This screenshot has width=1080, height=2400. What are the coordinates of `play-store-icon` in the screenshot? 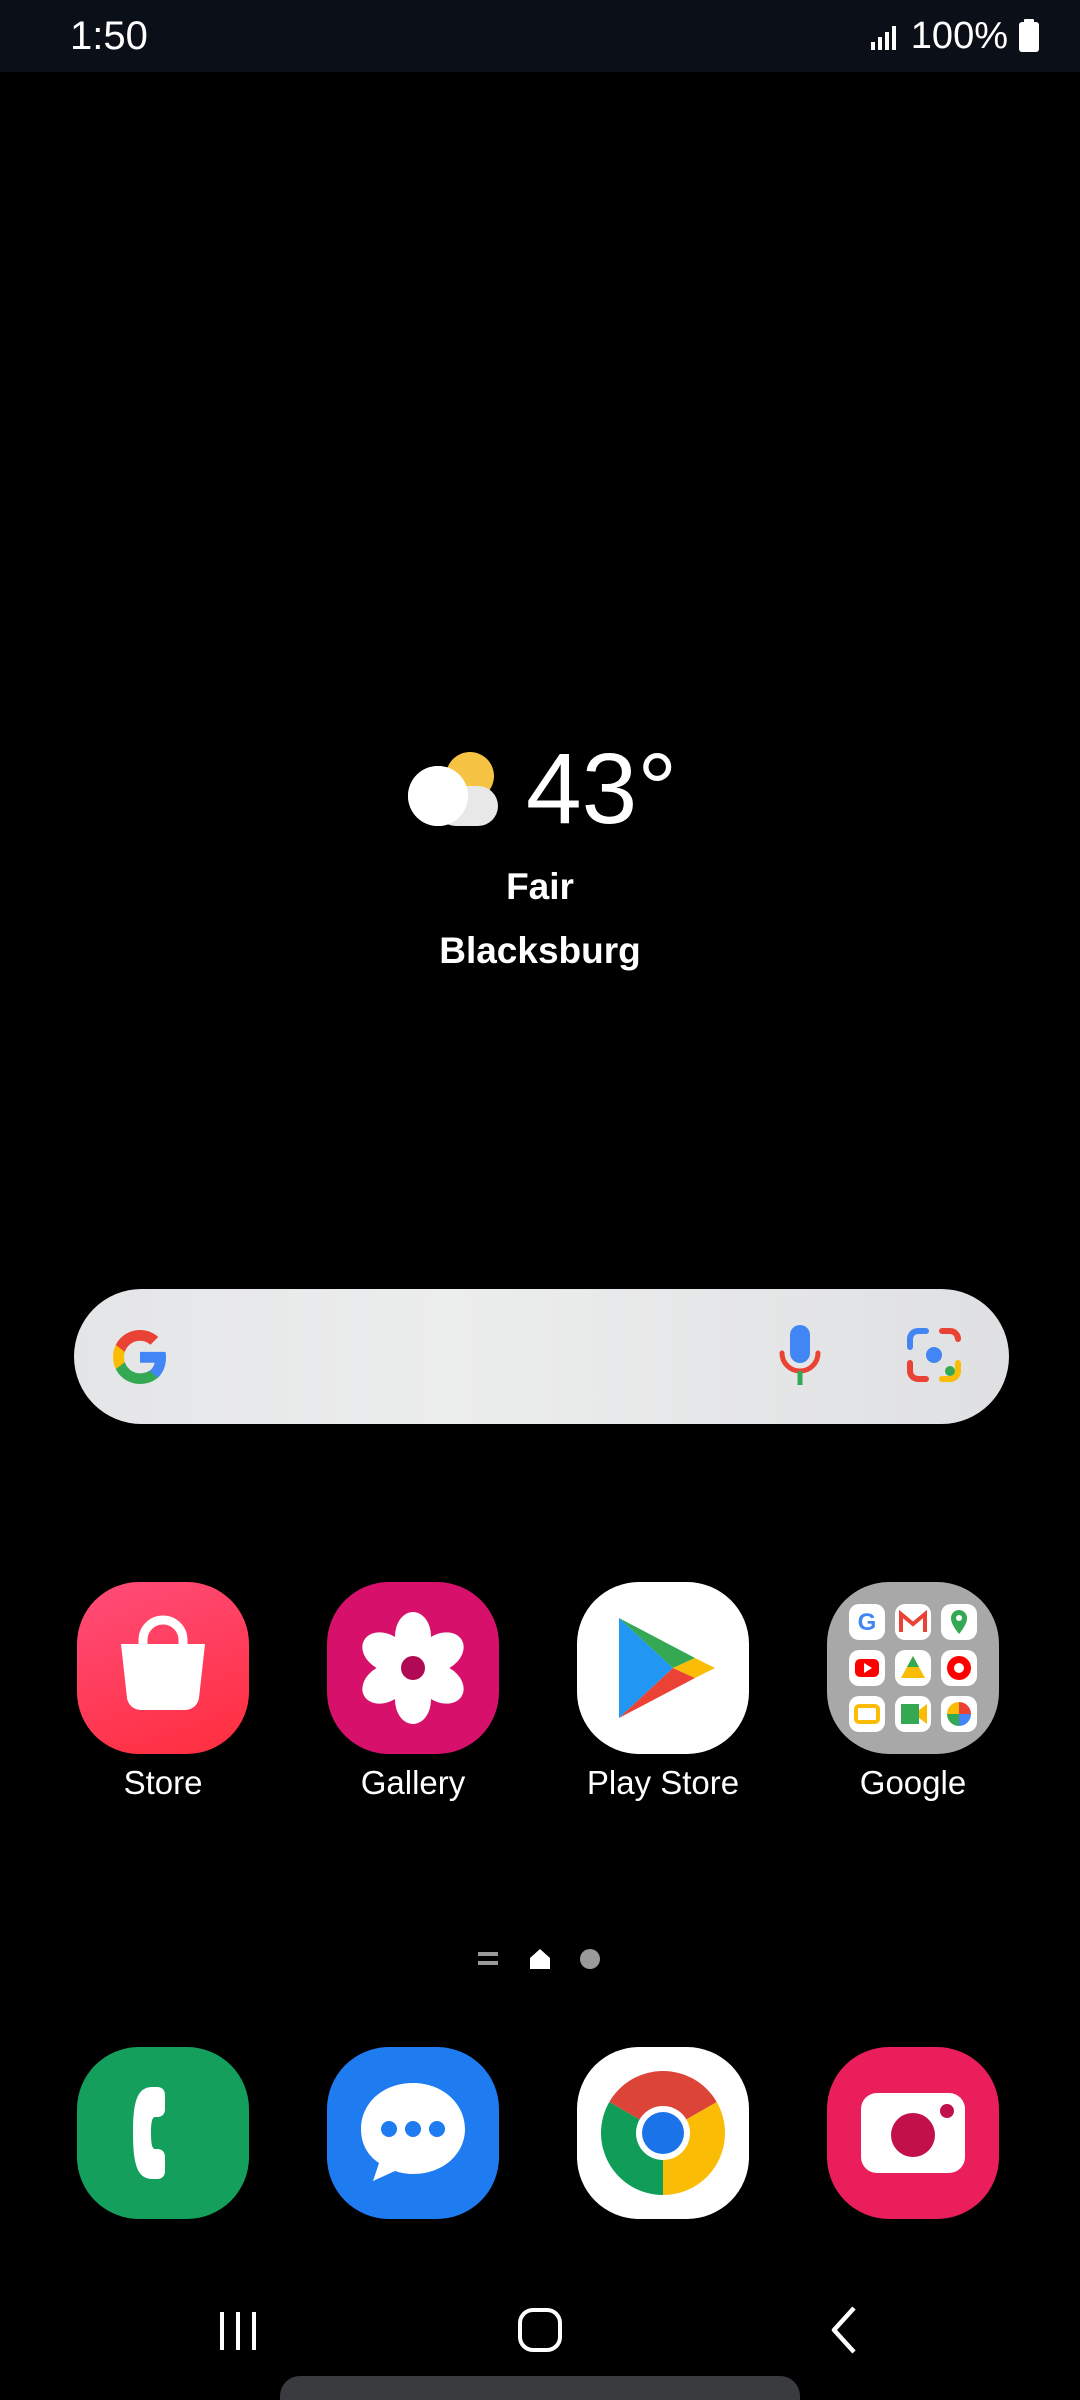 It's located at (663, 1668).